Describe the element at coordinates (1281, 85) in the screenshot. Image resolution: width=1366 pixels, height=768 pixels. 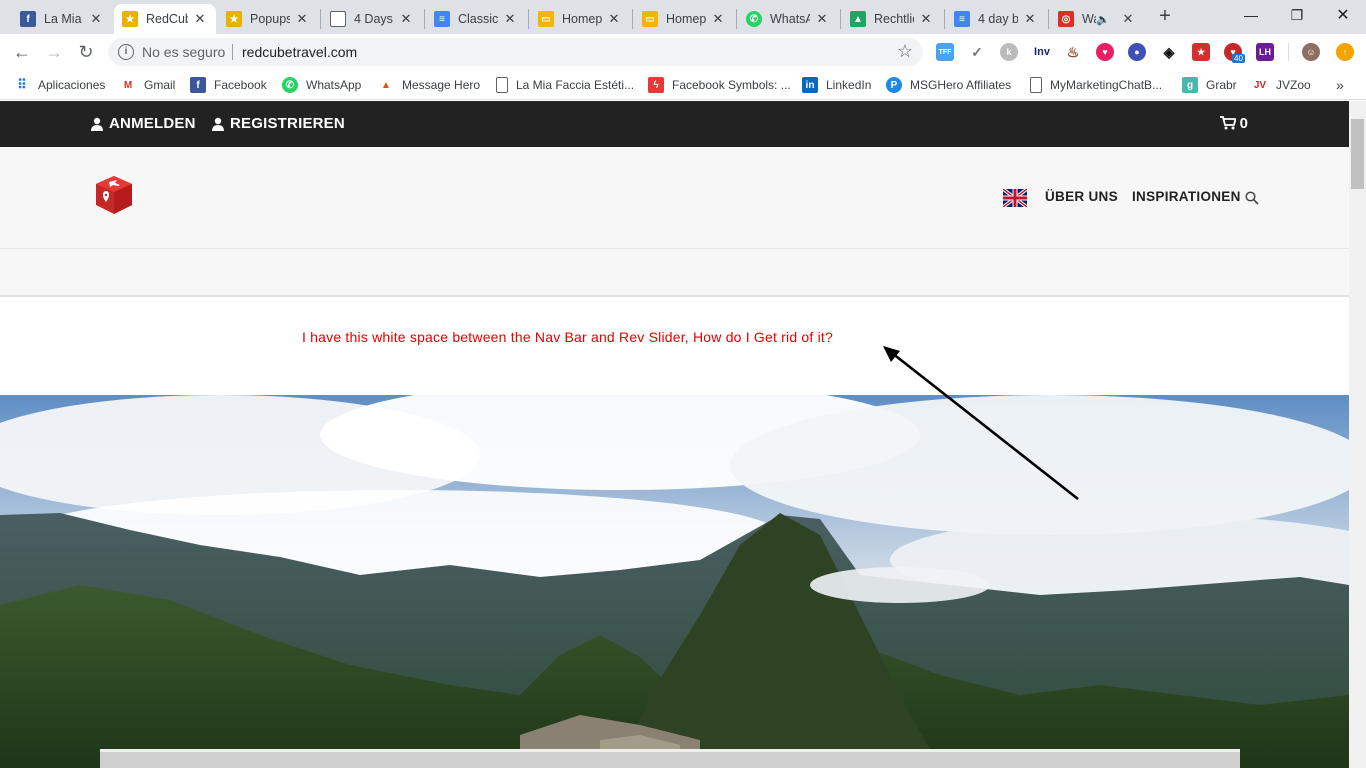
I see `bookmark-jvzoo: JV JVZoo` at that location.